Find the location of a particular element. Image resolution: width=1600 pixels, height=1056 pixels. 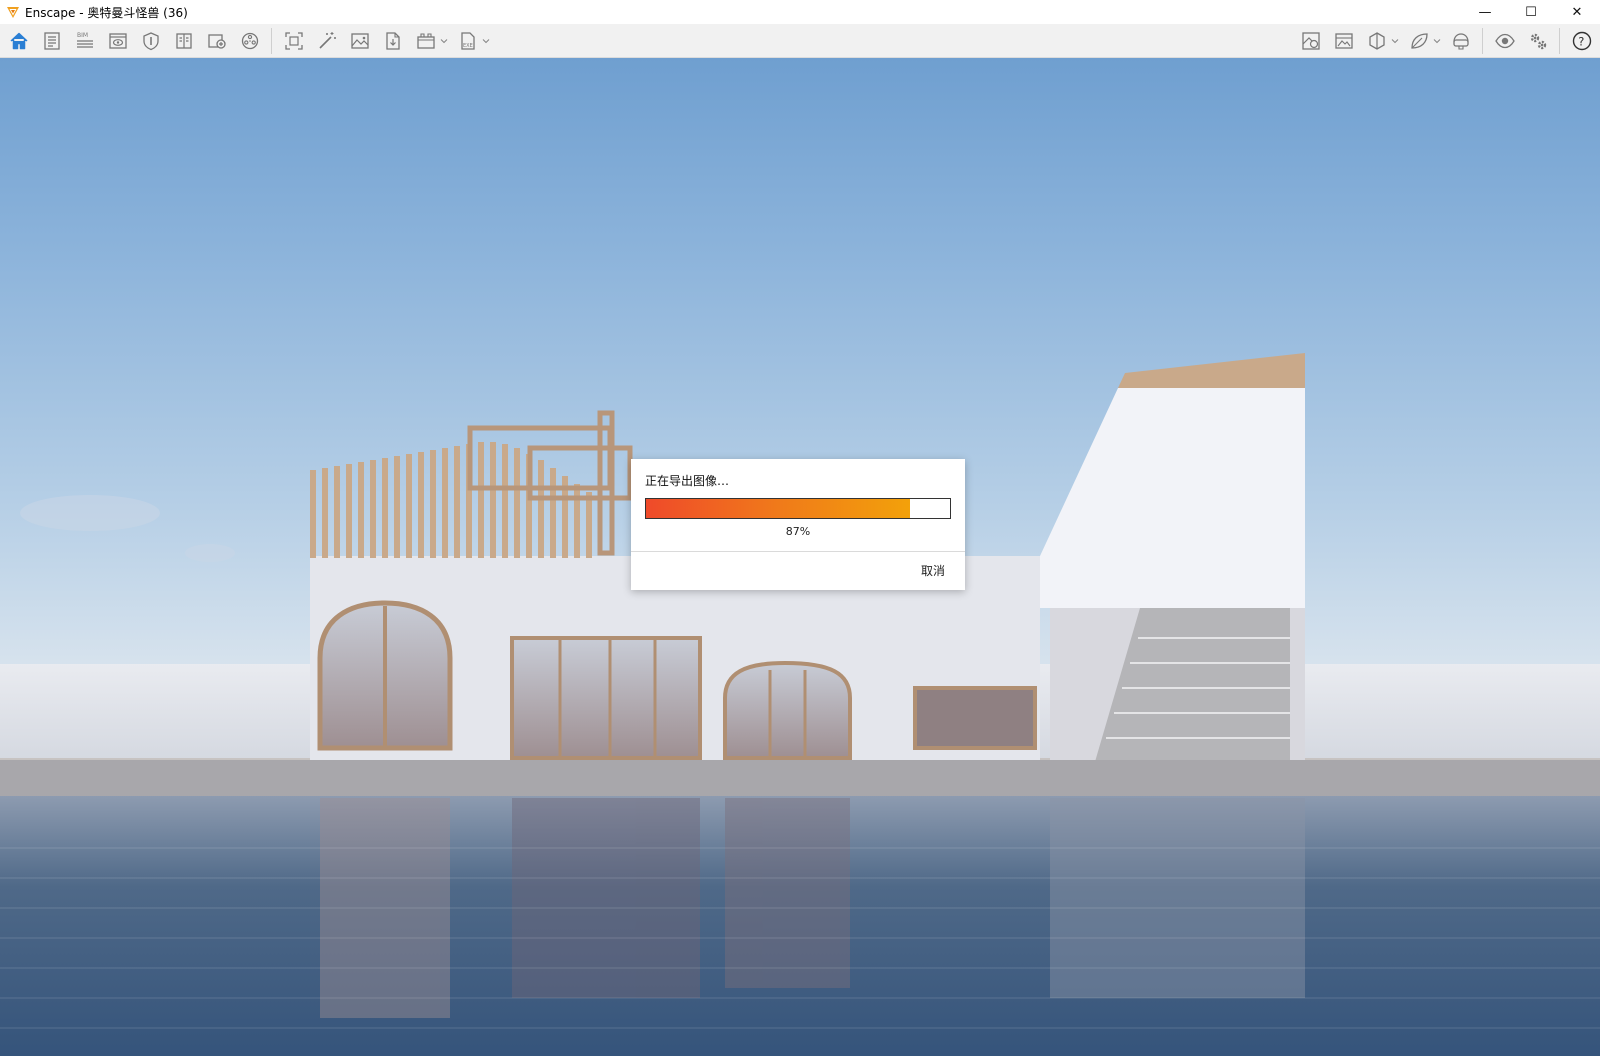

screenshot-button is located at coordinates (294, 41).